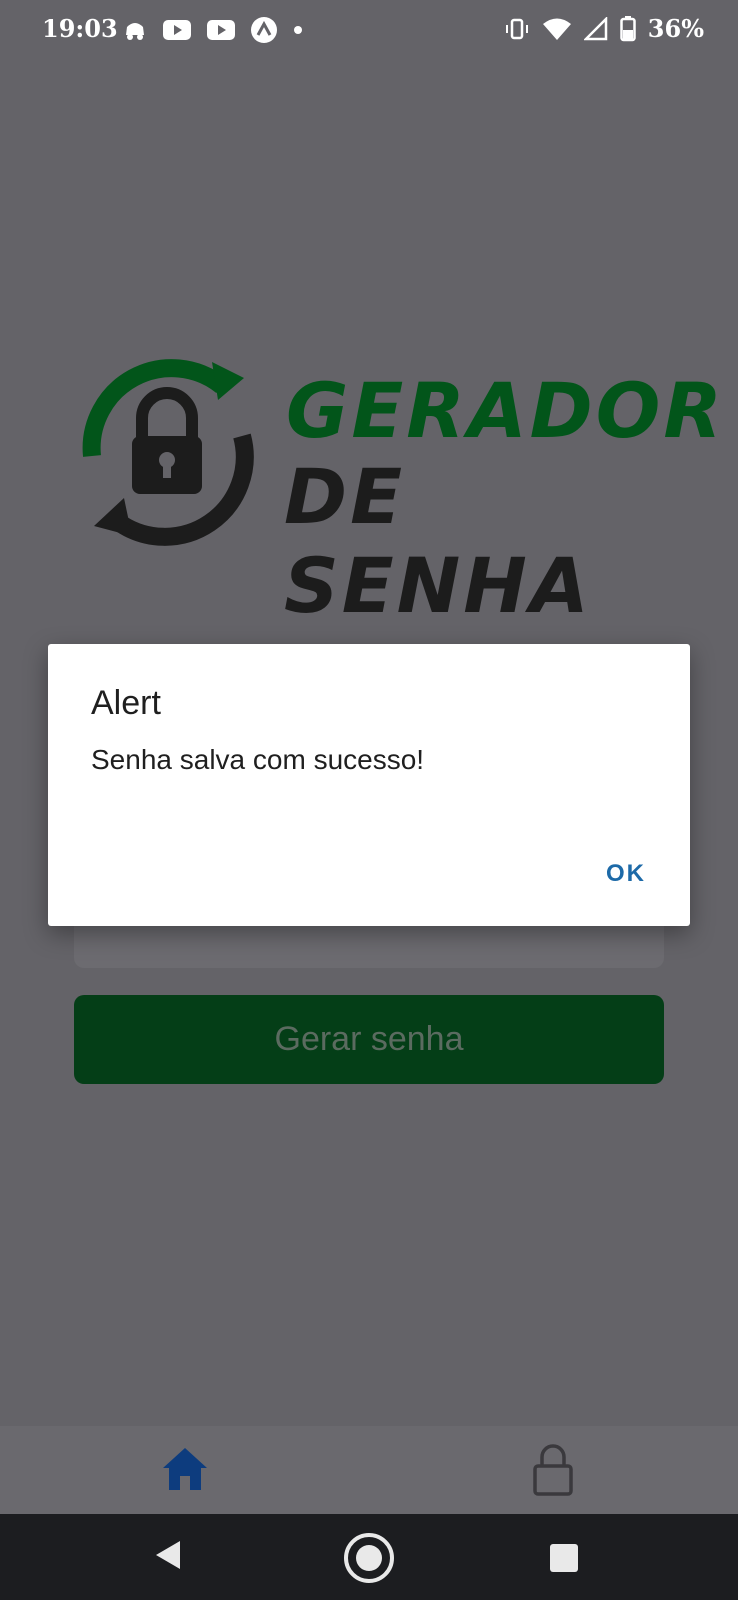 This screenshot has width=738, height=1600. Describe the element at coordinates (628, 28) in the screenshot. I see `battery-icon` at that location.